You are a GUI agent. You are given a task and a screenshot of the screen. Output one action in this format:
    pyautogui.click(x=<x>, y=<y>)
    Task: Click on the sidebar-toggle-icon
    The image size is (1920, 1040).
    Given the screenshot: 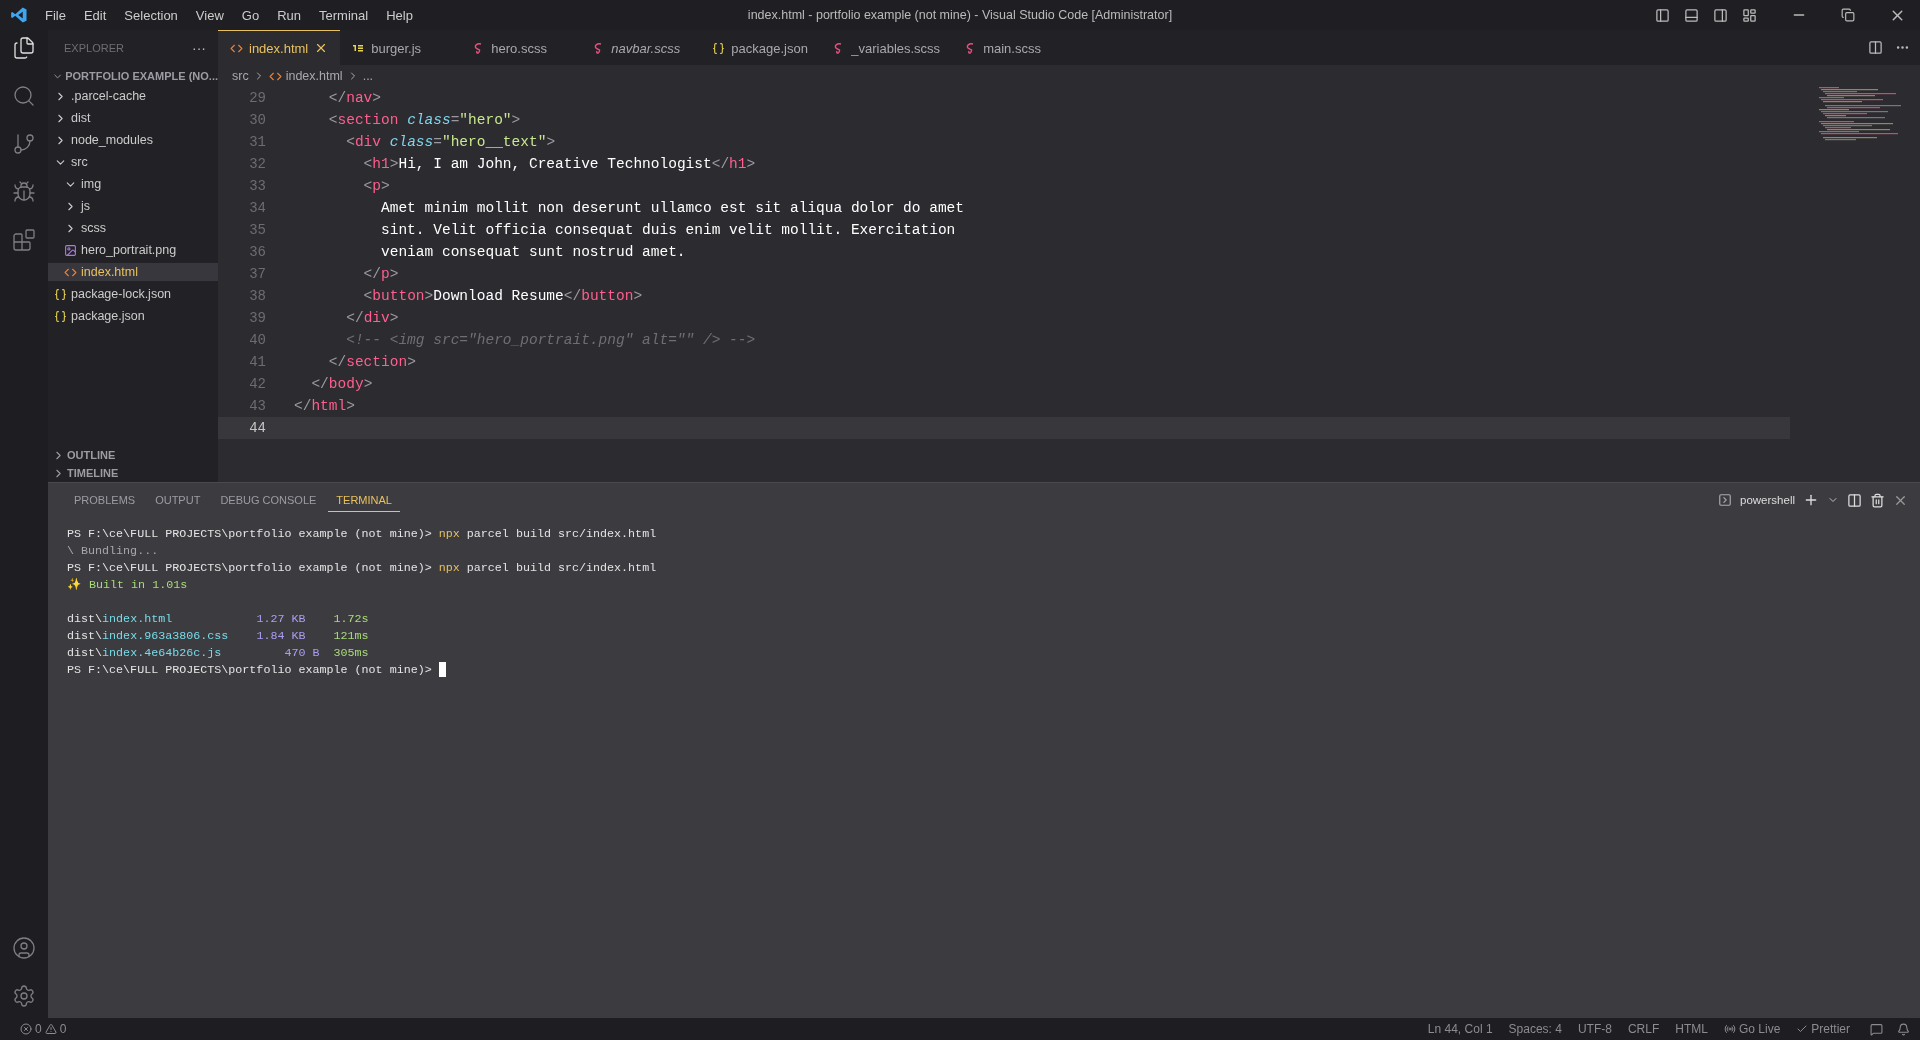 What is the action you would take?
    pyautogui.click(x=1662, y=15)
    